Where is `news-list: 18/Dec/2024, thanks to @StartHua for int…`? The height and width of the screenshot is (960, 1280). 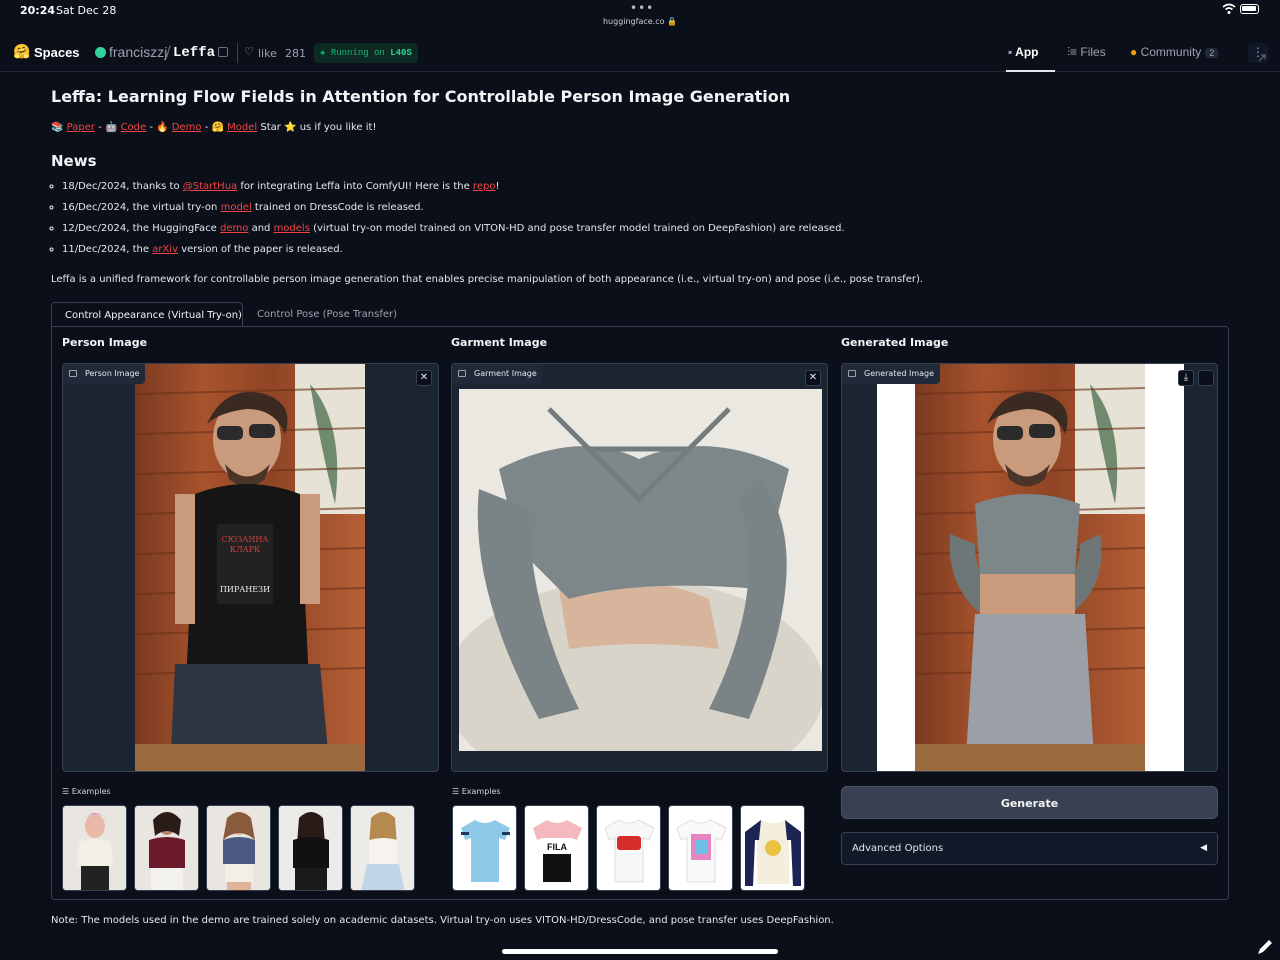
news-list: 18/Dec/2024, thanks to @StartHua for int… is located at coordinates (453, 222).